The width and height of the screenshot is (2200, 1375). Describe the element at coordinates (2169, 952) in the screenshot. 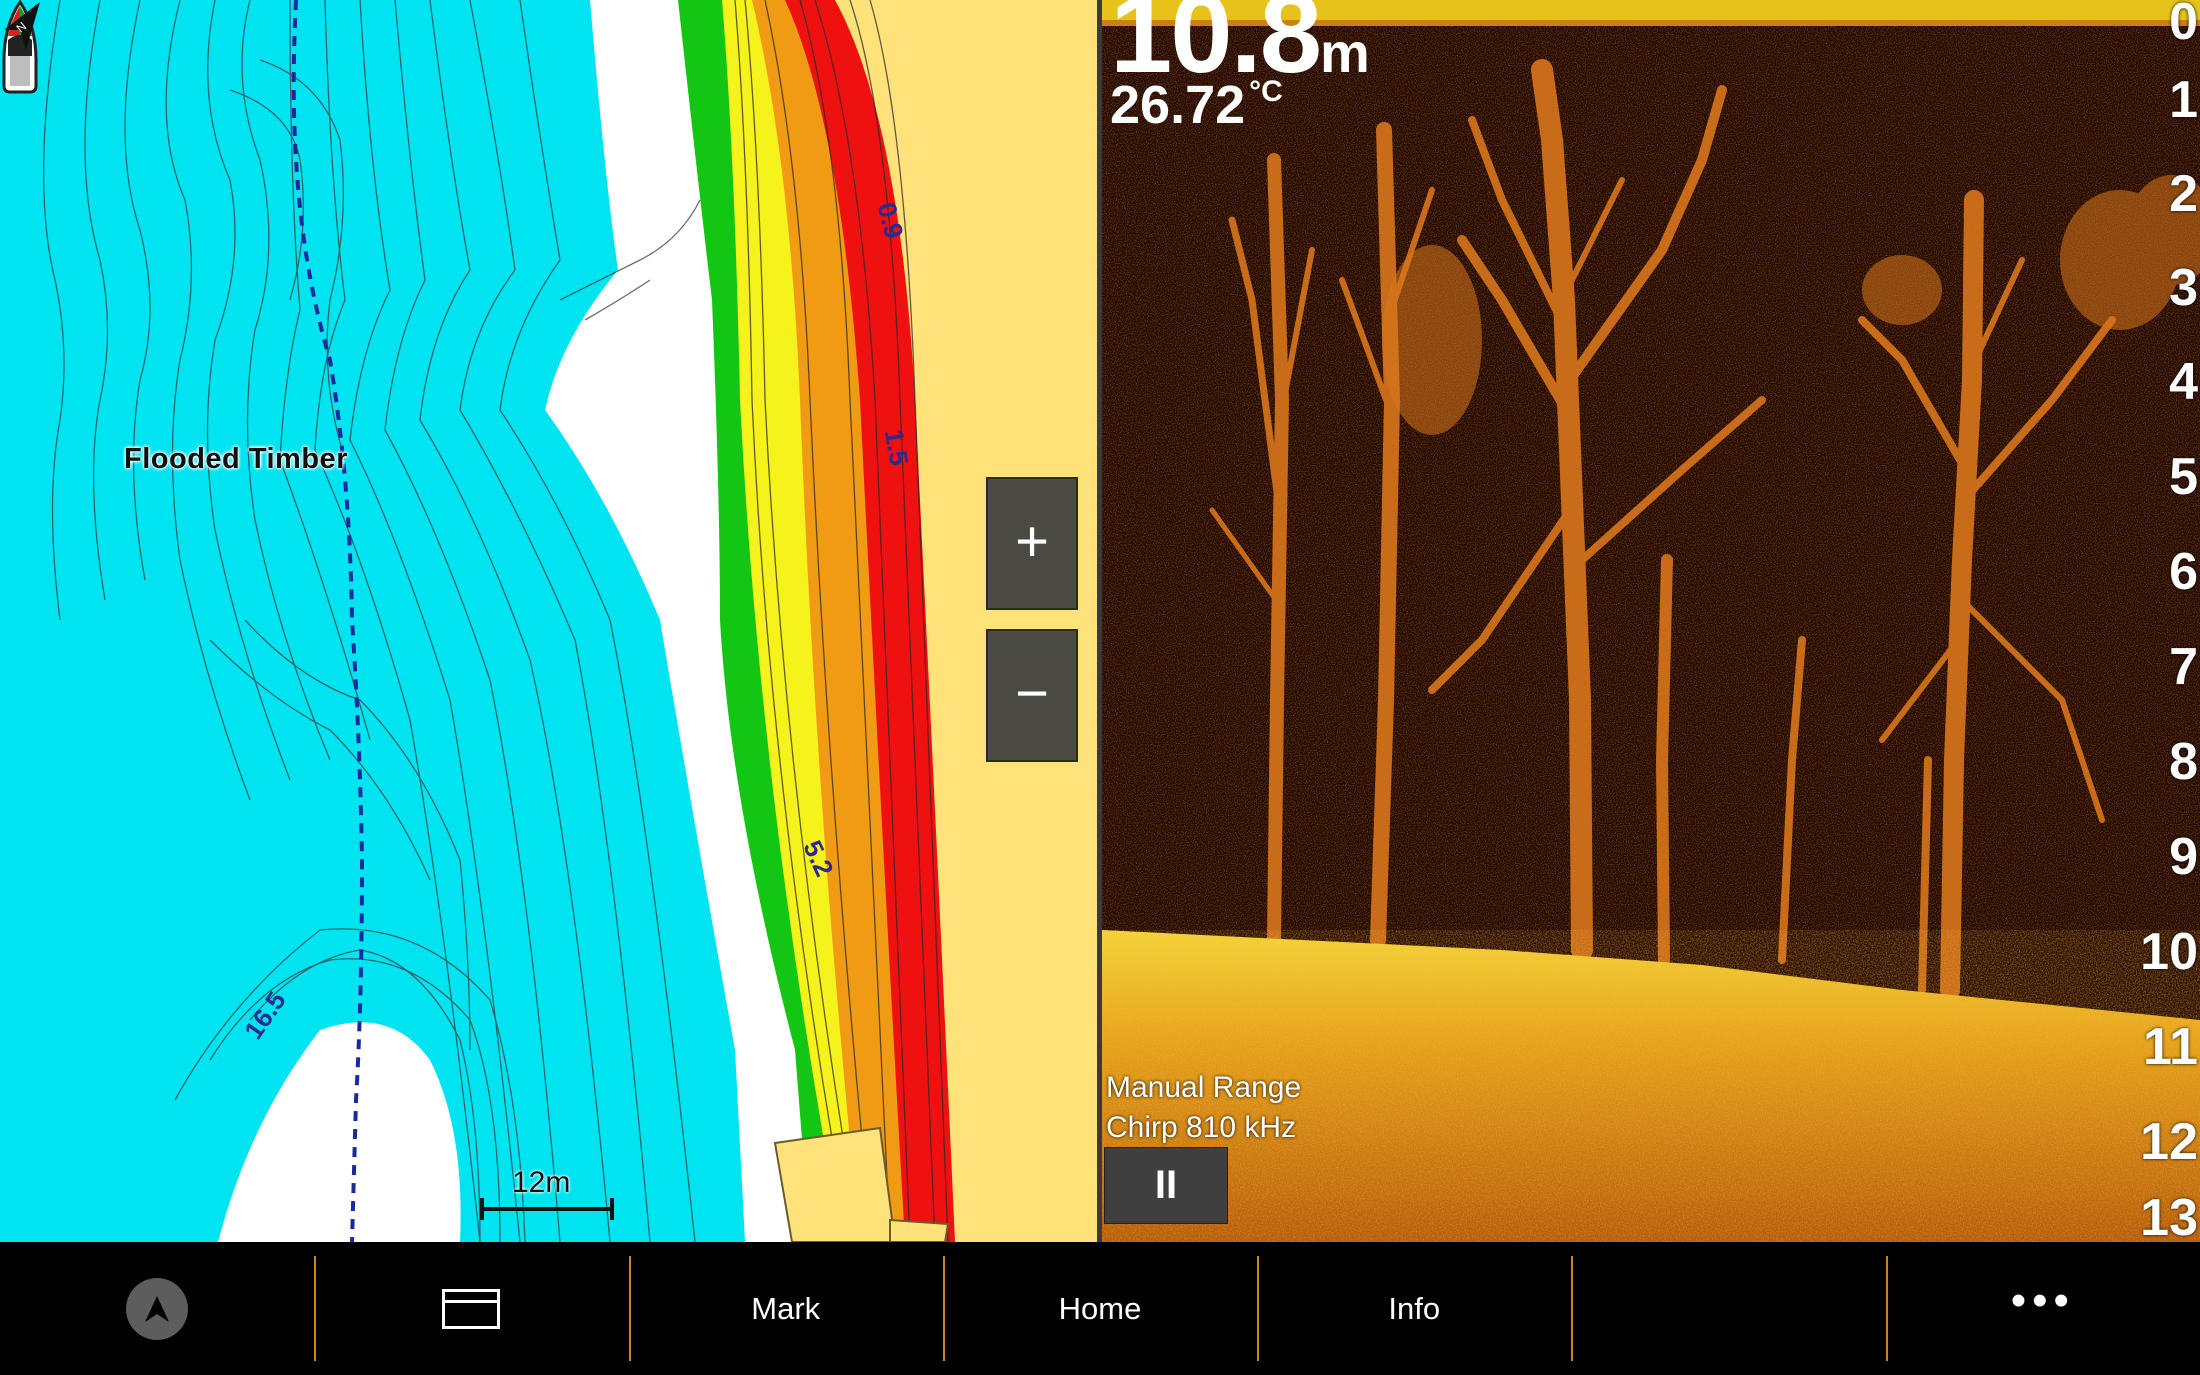

I see `depth-scale-tick: 10` at that location.